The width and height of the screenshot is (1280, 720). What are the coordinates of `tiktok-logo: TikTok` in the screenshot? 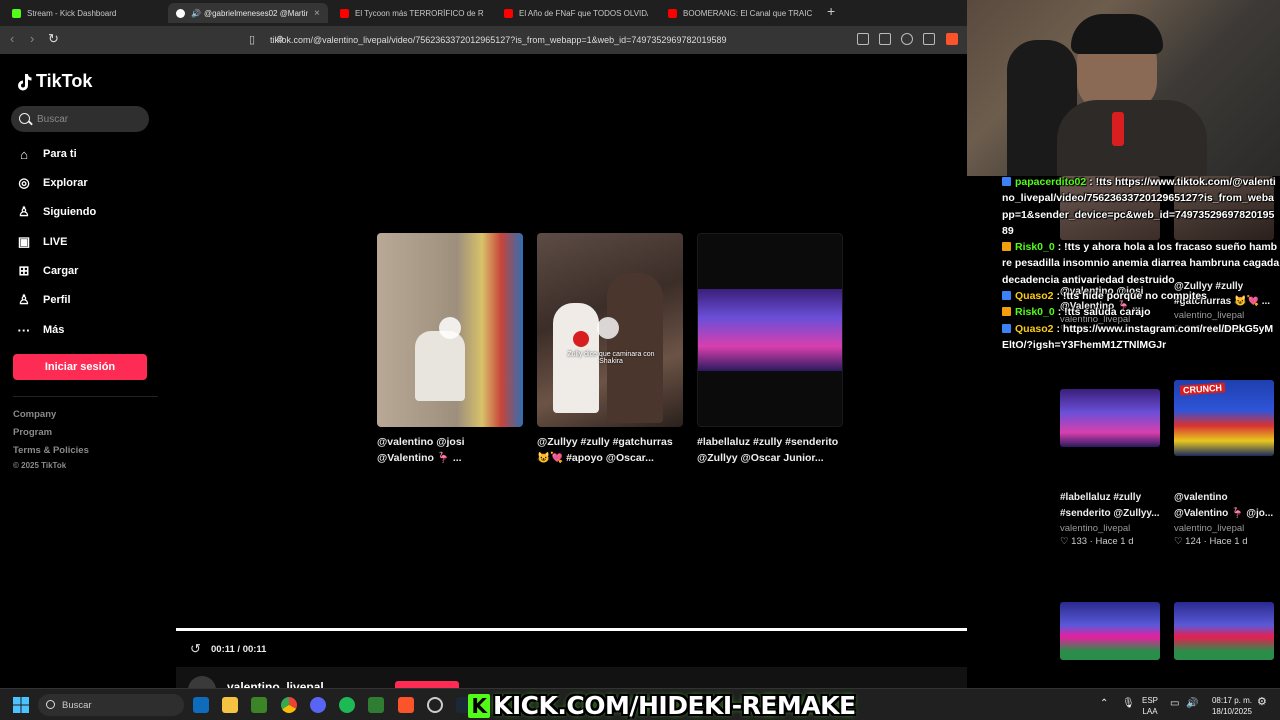 It's located at (54, 81).